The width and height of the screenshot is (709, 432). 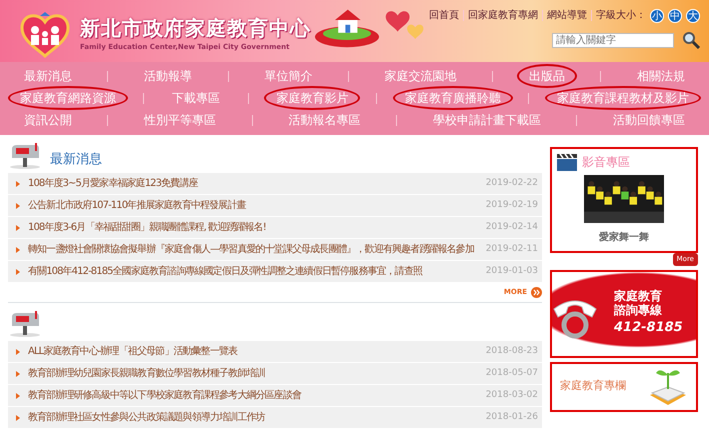 What do you see at coordinates (536, 292) in the screenshot?
I see `double-arrow-icon` at bounding box center [536, 292].